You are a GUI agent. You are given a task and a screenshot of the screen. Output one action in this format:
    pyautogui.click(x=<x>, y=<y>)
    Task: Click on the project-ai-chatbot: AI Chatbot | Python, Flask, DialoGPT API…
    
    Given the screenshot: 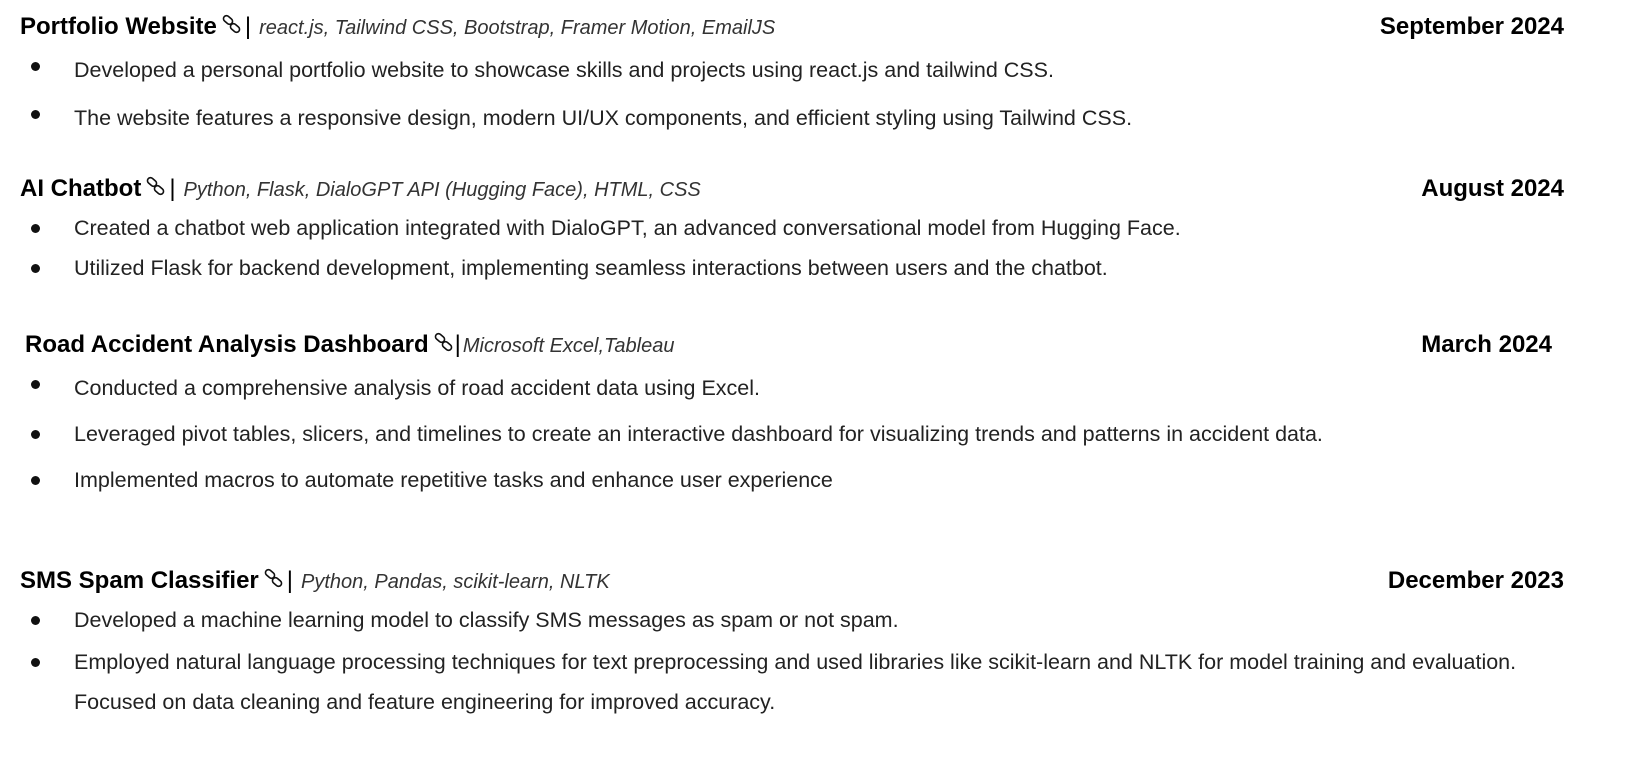 What is the action you would take?
    pyautogui.click(x=792, y=229)
    